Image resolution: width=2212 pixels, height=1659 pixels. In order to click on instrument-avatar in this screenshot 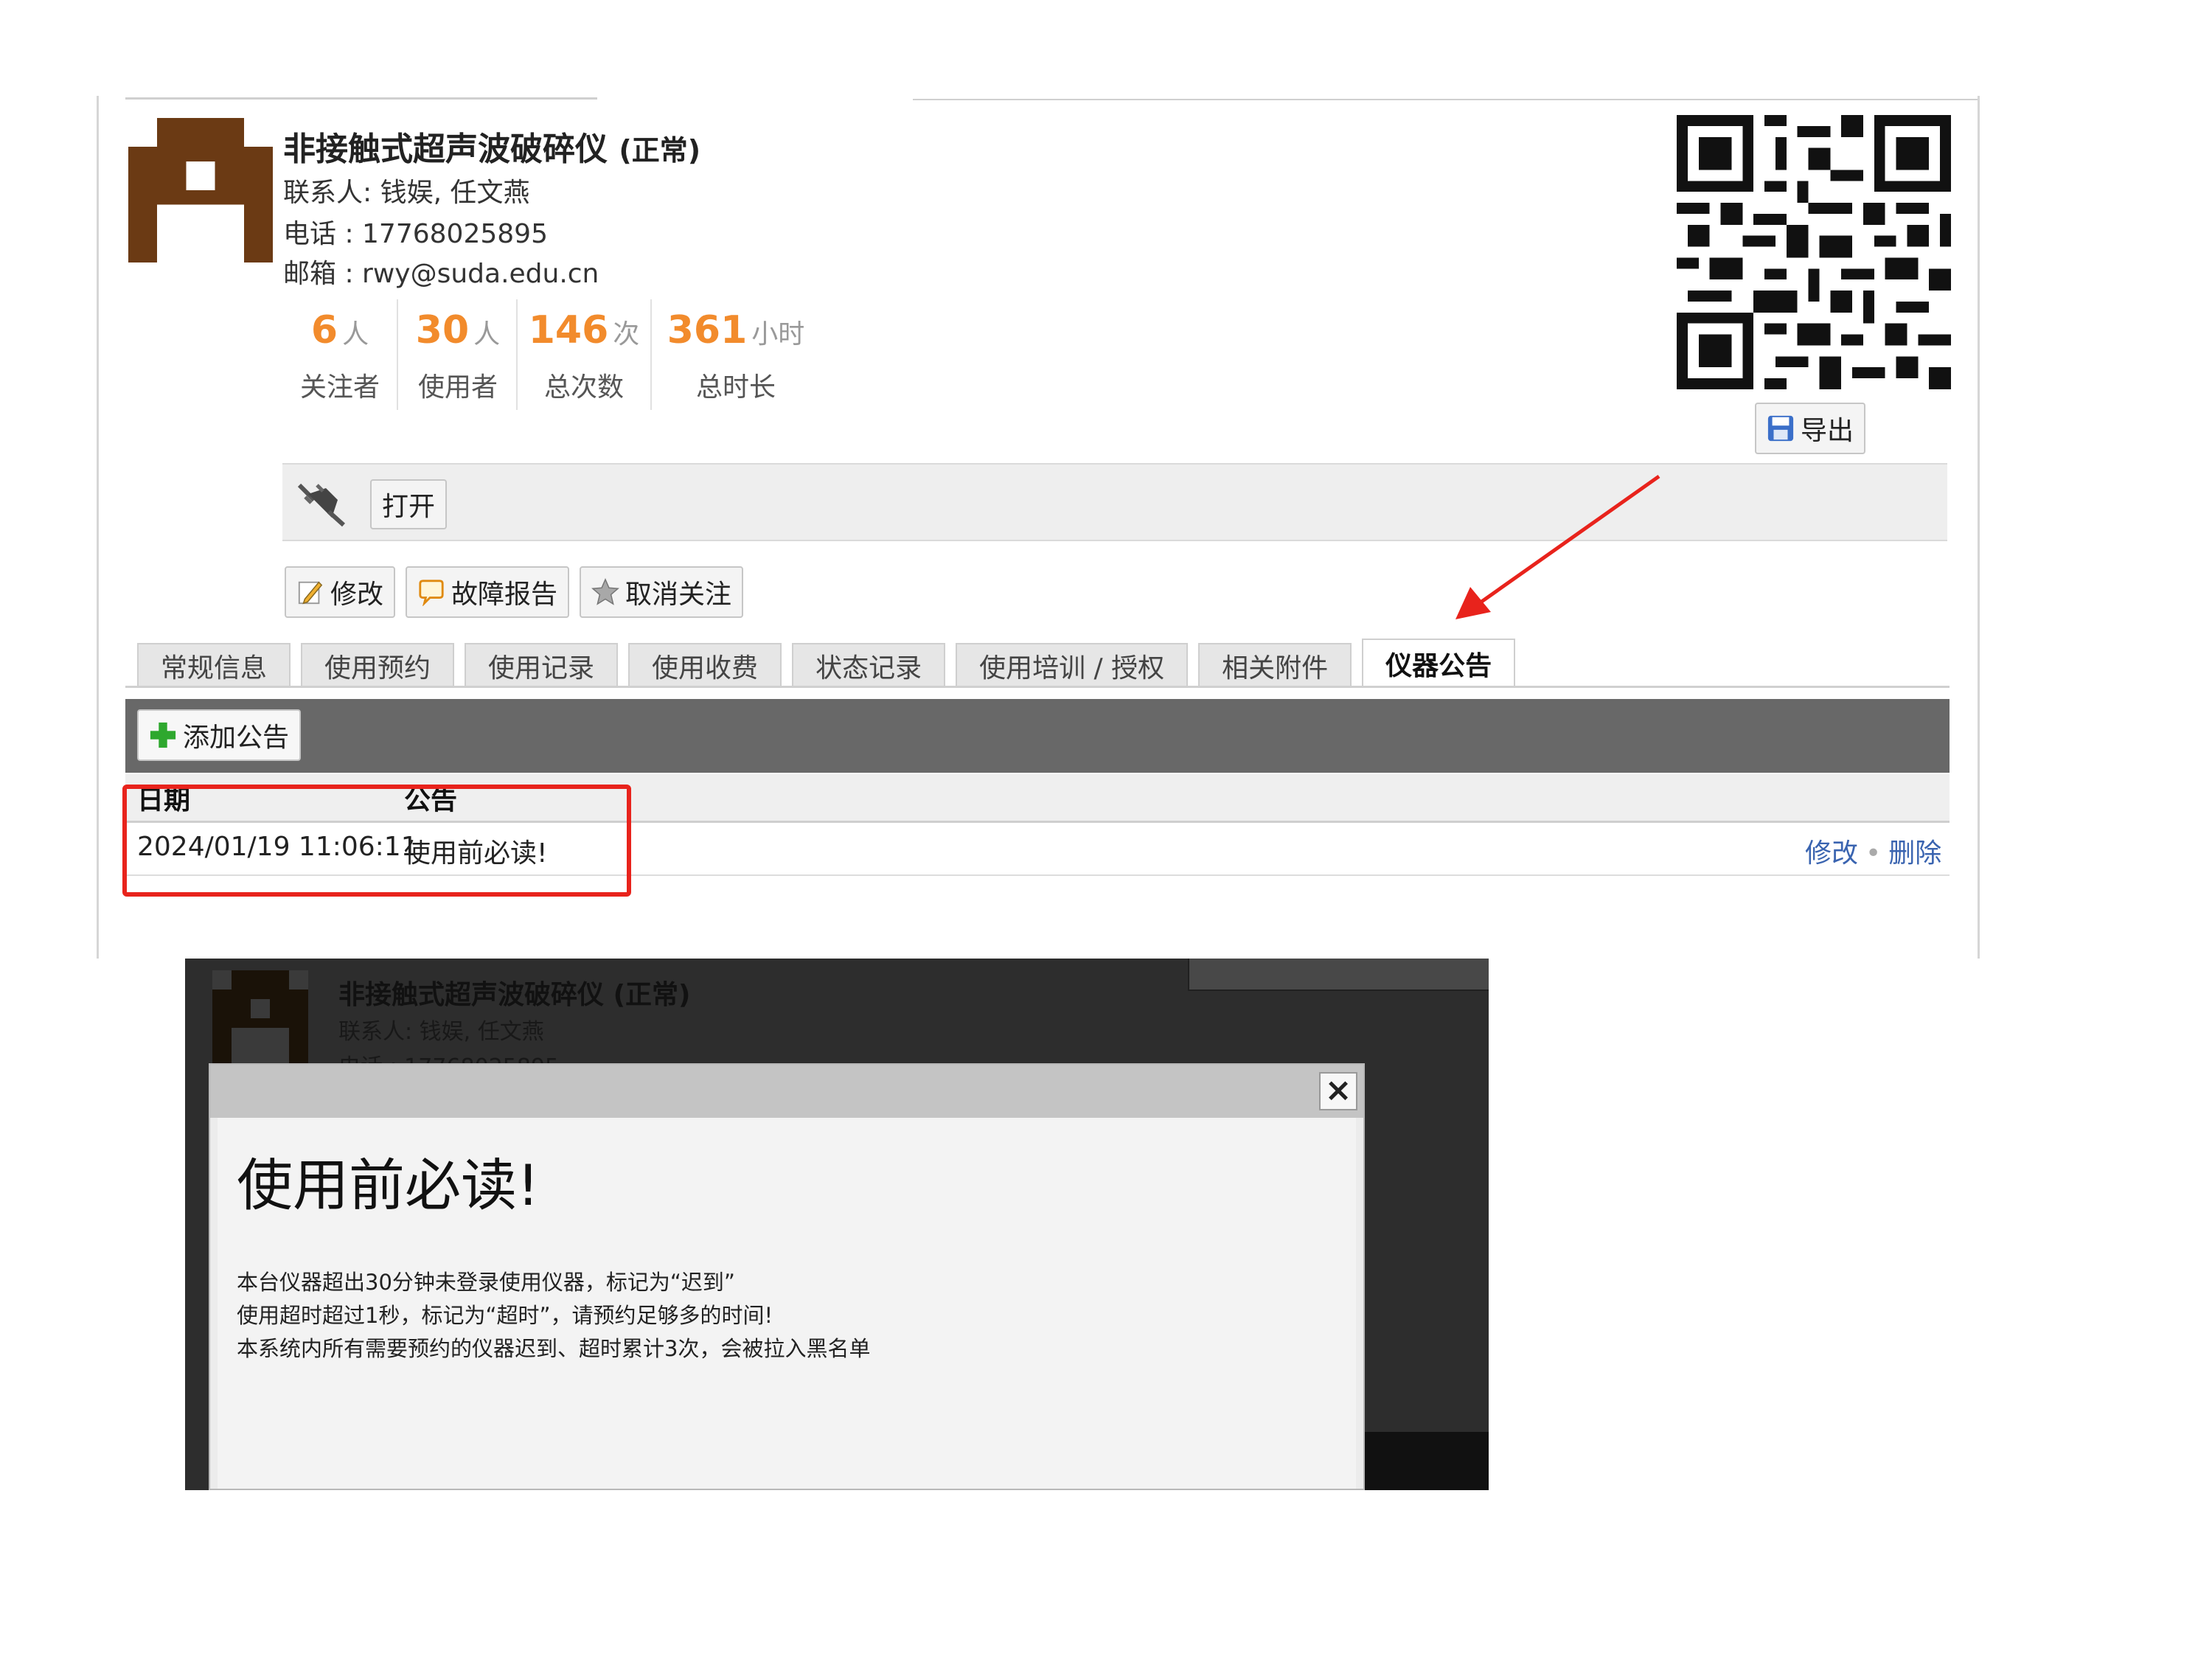, I will do `click(200, 190)`.